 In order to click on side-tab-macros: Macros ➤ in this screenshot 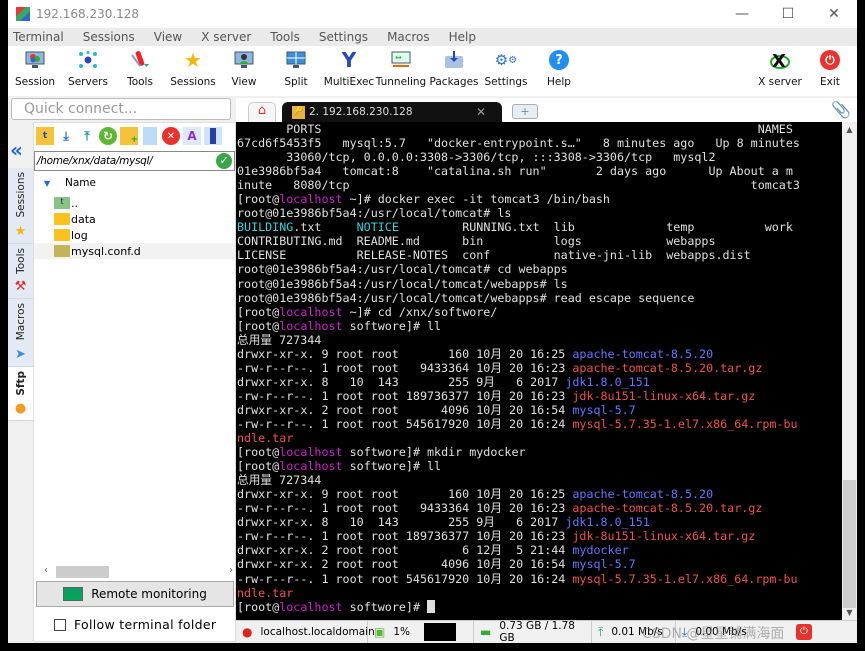, I will do `click(20, 333)`.